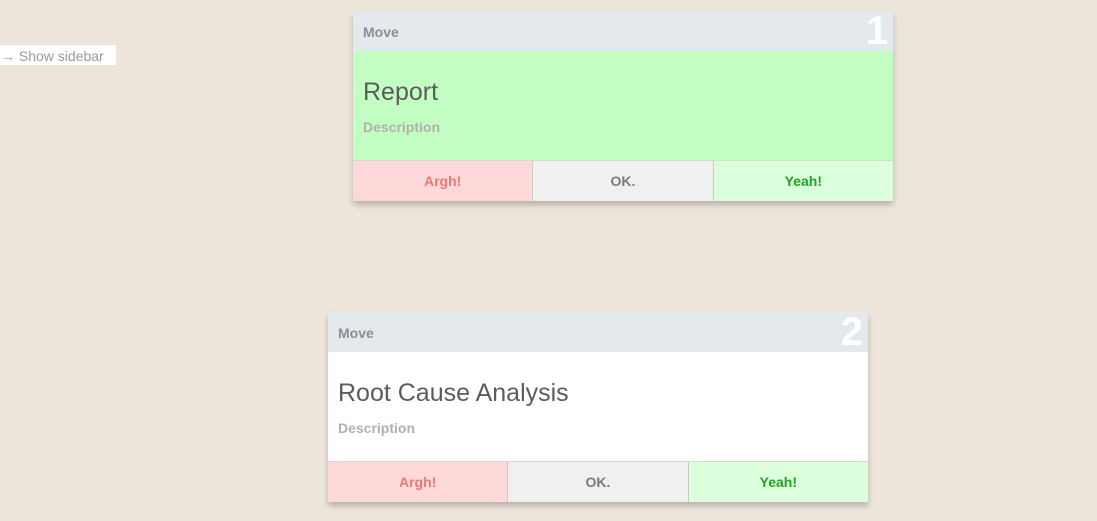 The width and height of the screenshot is (1097, 521). I want to click on show-sidebar-button: → Show sidebar, so click(58, 55).